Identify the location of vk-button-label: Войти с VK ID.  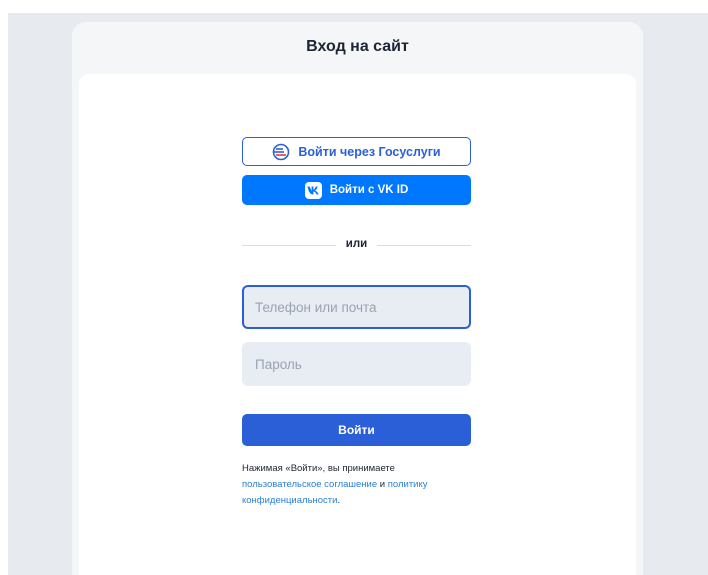
(369, 190).